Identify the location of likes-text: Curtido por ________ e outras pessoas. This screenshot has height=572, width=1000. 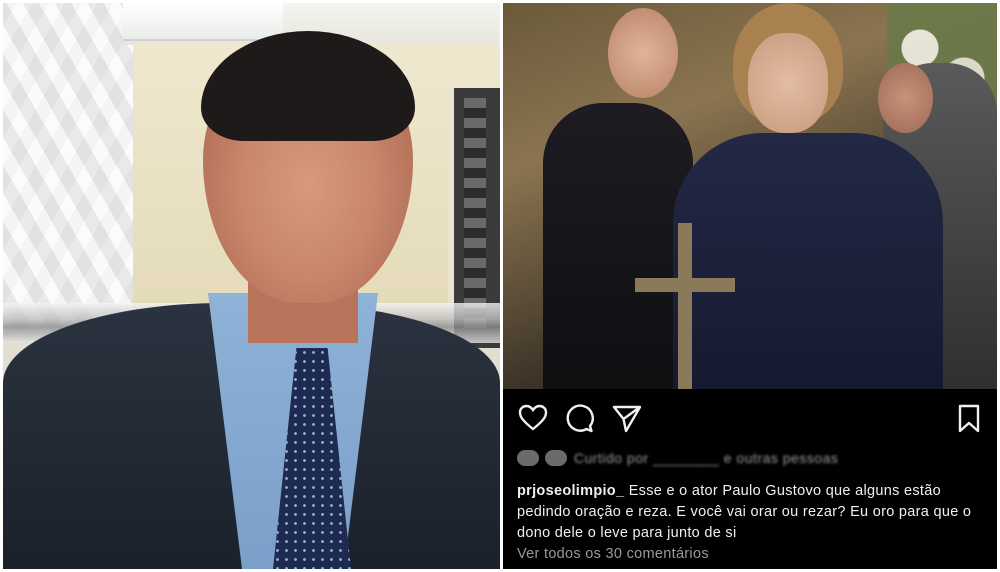
(706, 457).